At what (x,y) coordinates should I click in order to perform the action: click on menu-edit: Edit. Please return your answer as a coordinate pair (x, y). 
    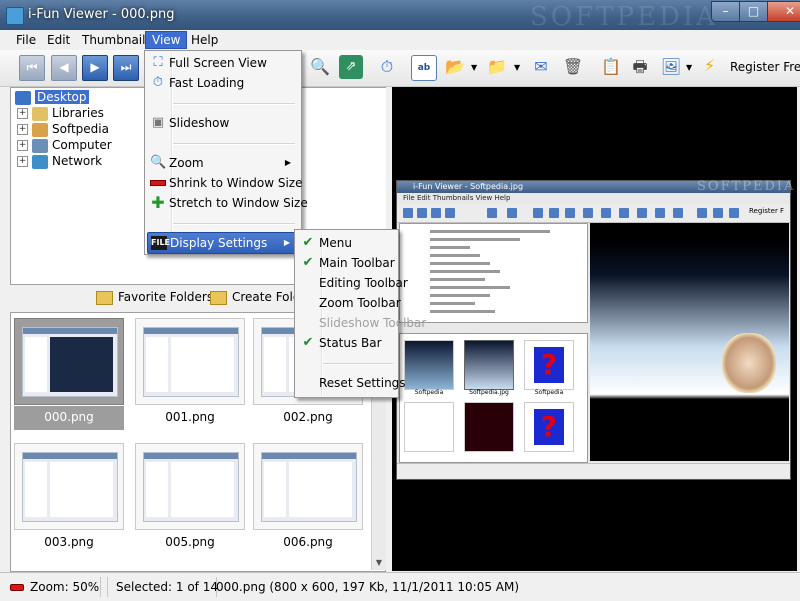
    Looking at the image, I should click on (58, 40).